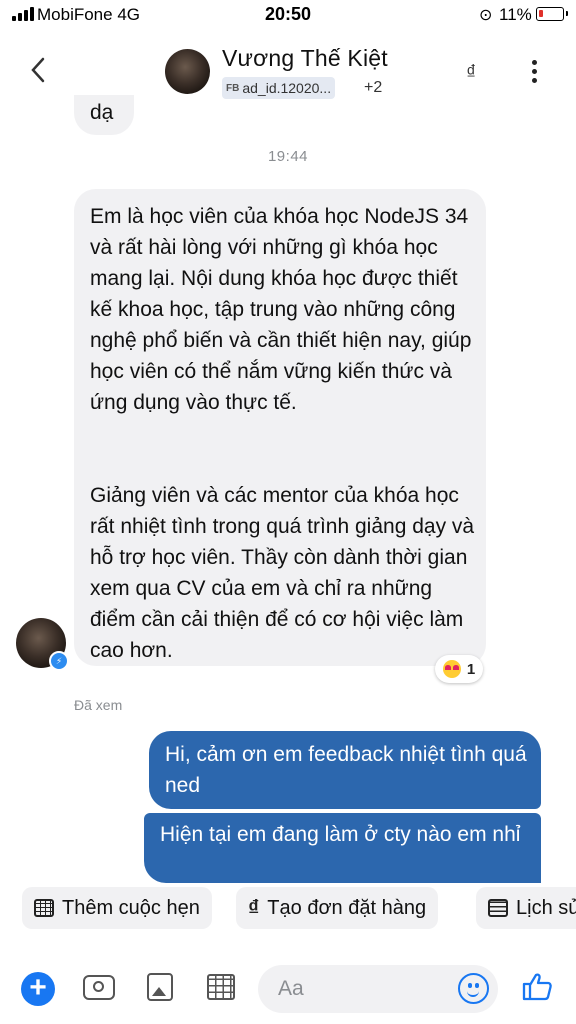  I want to click on back-button, so click(38, 73).